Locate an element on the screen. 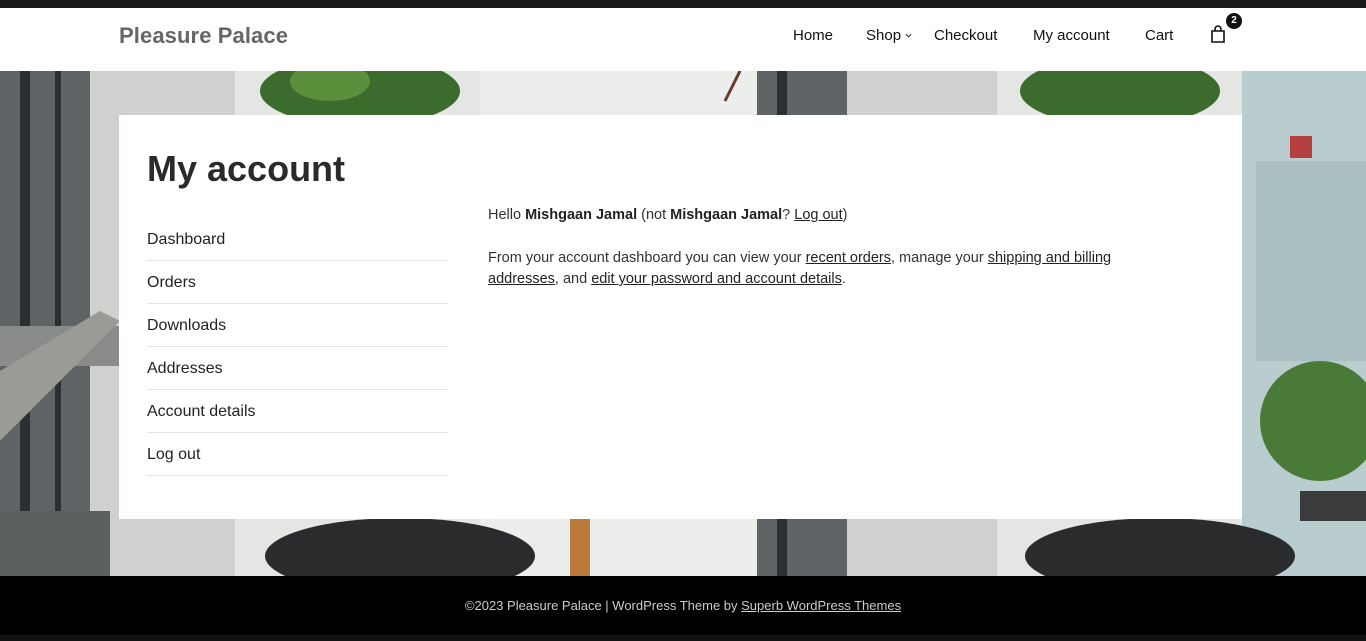 The image size is (1366, 641). account-nav-downloads: Downloads is located at coordinates (297, 325).